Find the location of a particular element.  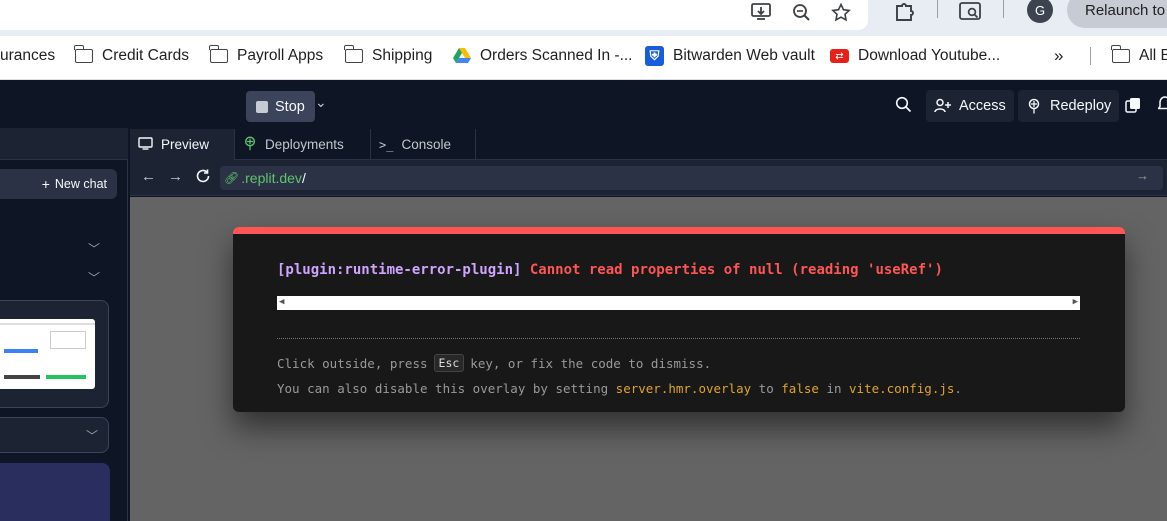

config-setting: server.hmr.overlay is located at coordinates (683, 388).